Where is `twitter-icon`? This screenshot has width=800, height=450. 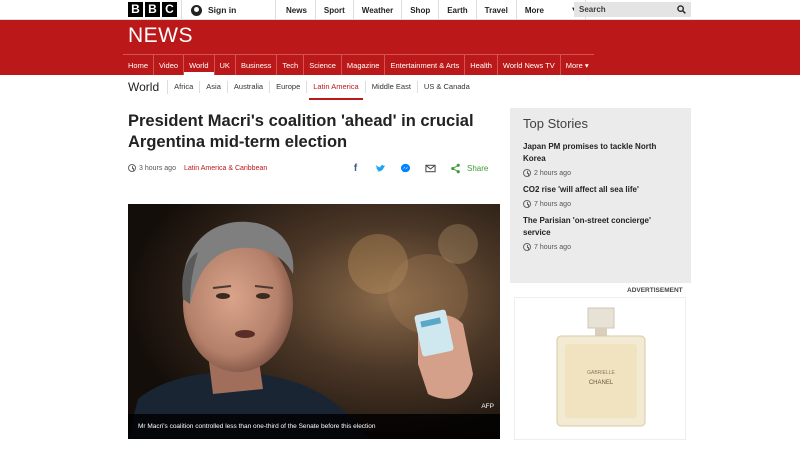 twitter-icon is located at coordinates (380, 168).